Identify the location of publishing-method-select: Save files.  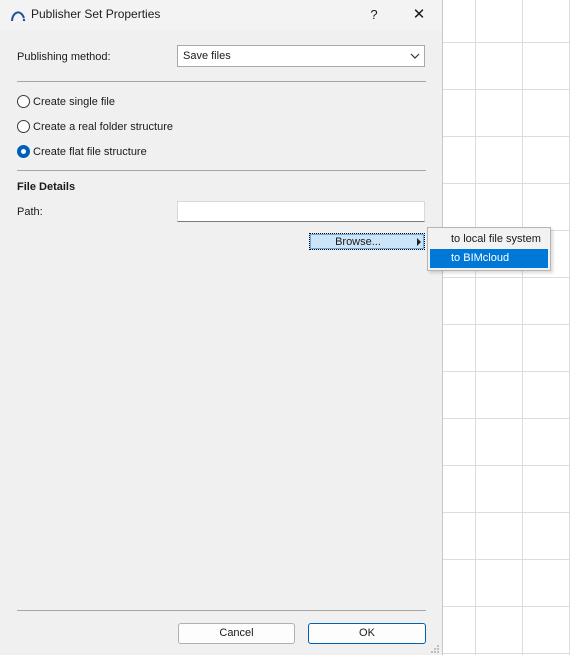
(301, 56).